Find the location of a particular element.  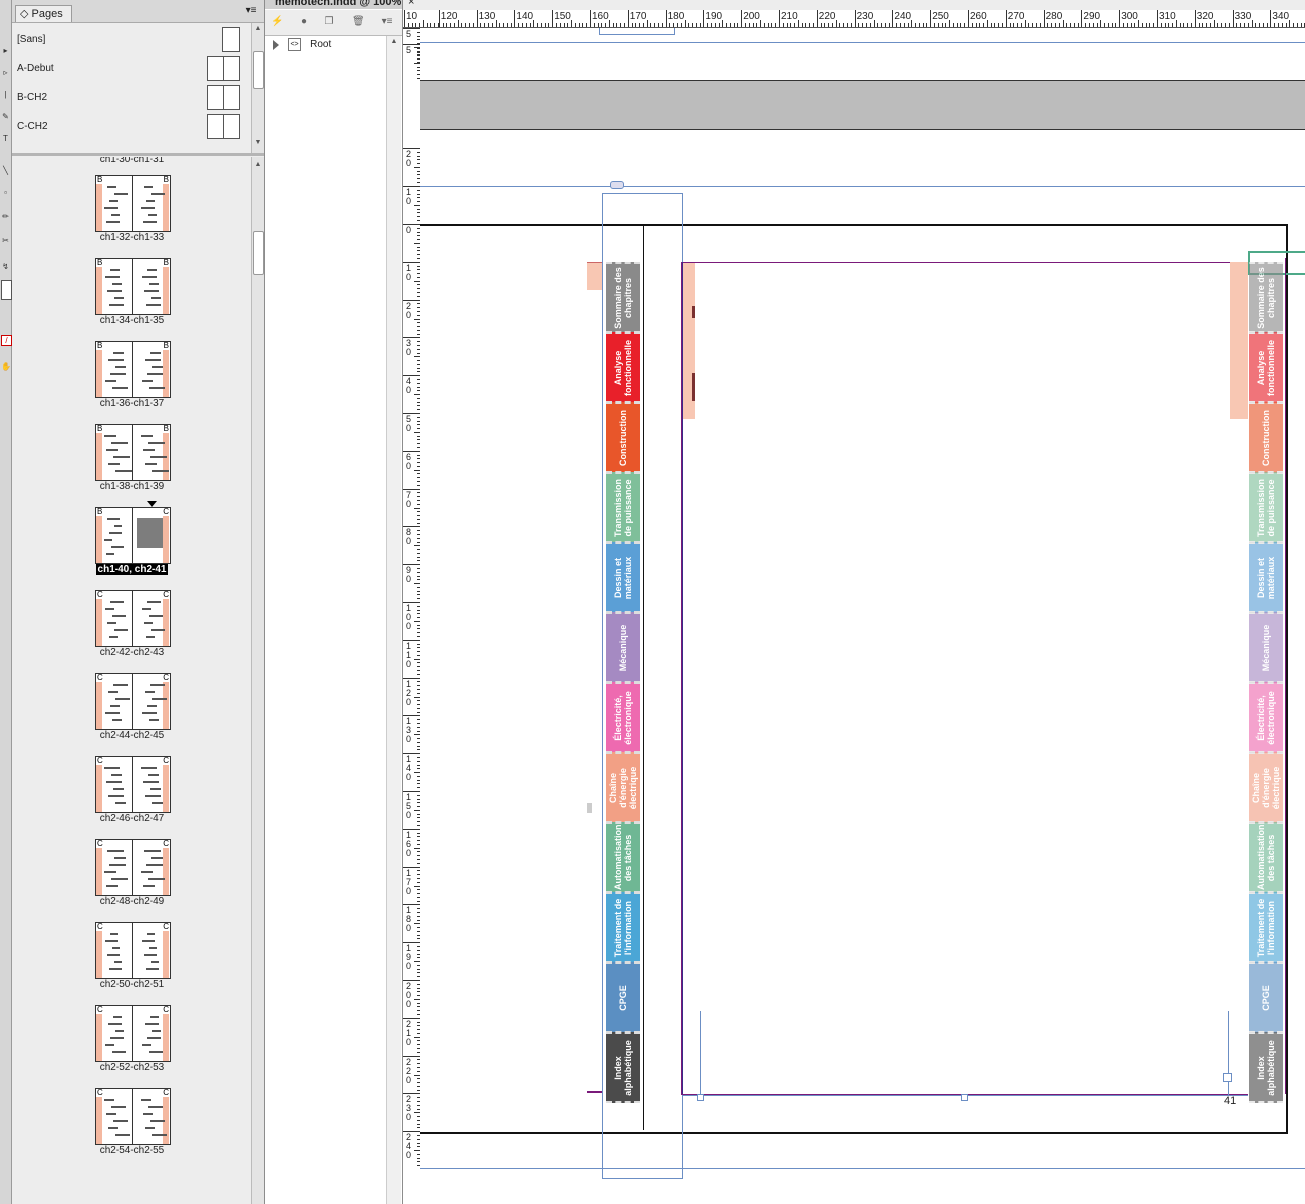

spread-label: ch2-48-ch2-49 is located at coordinates (132, 901).